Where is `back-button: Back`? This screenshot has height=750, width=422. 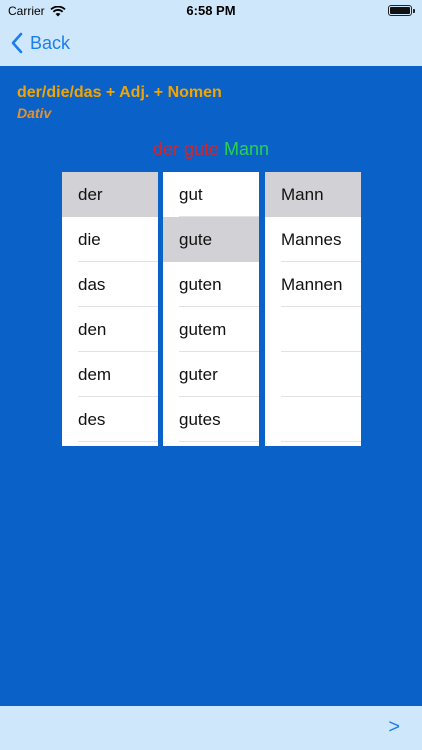
back-button: Back is located at coordinates (40, 43).